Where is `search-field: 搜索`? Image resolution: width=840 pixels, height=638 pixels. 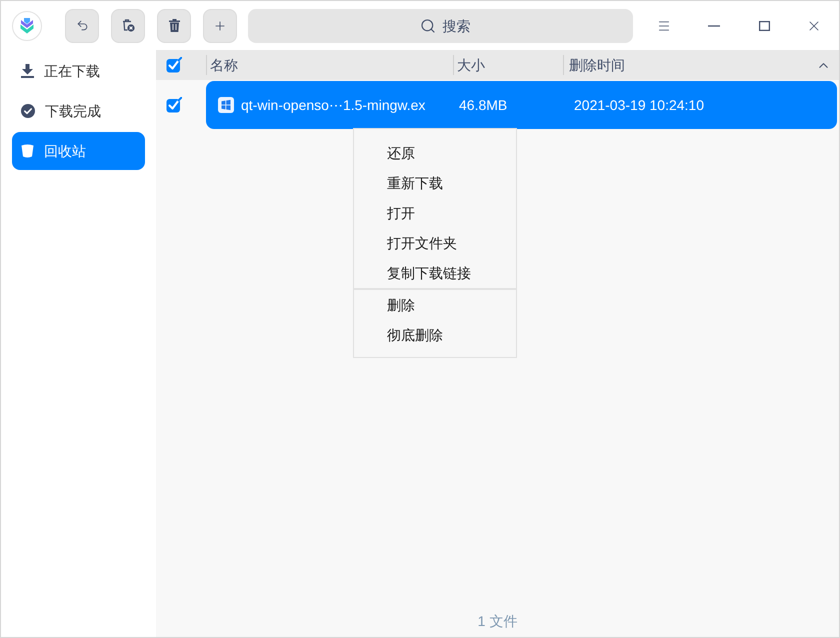
search-field: 搜索 is located at coordinates (440, 25).